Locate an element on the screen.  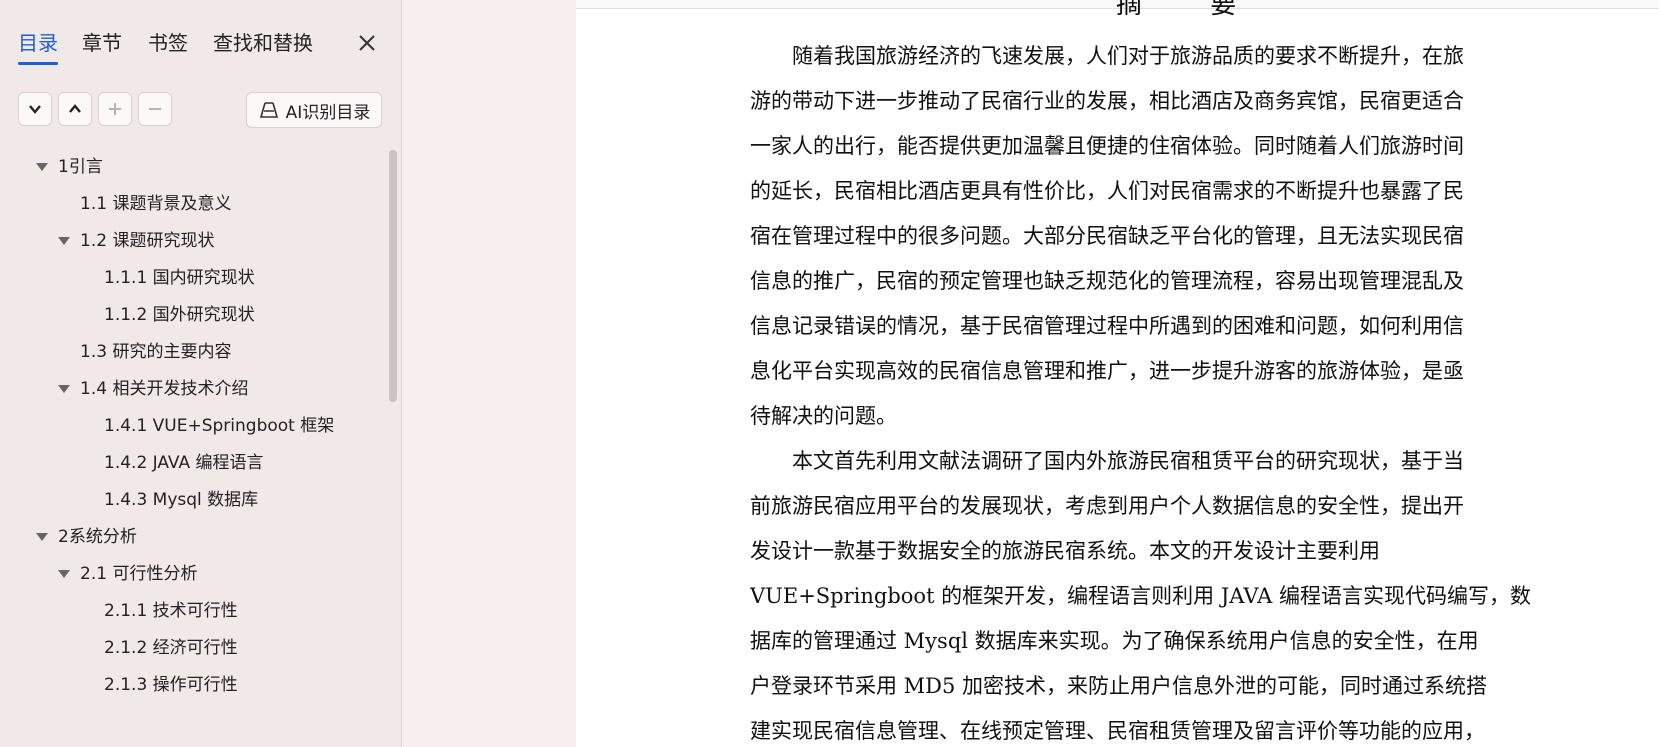
paragraph-line: 的延长，民宿相比酒店更具有性价比，人们对民宿需求的不断提升也暴露了民 is located at coordinates (1107, 191).